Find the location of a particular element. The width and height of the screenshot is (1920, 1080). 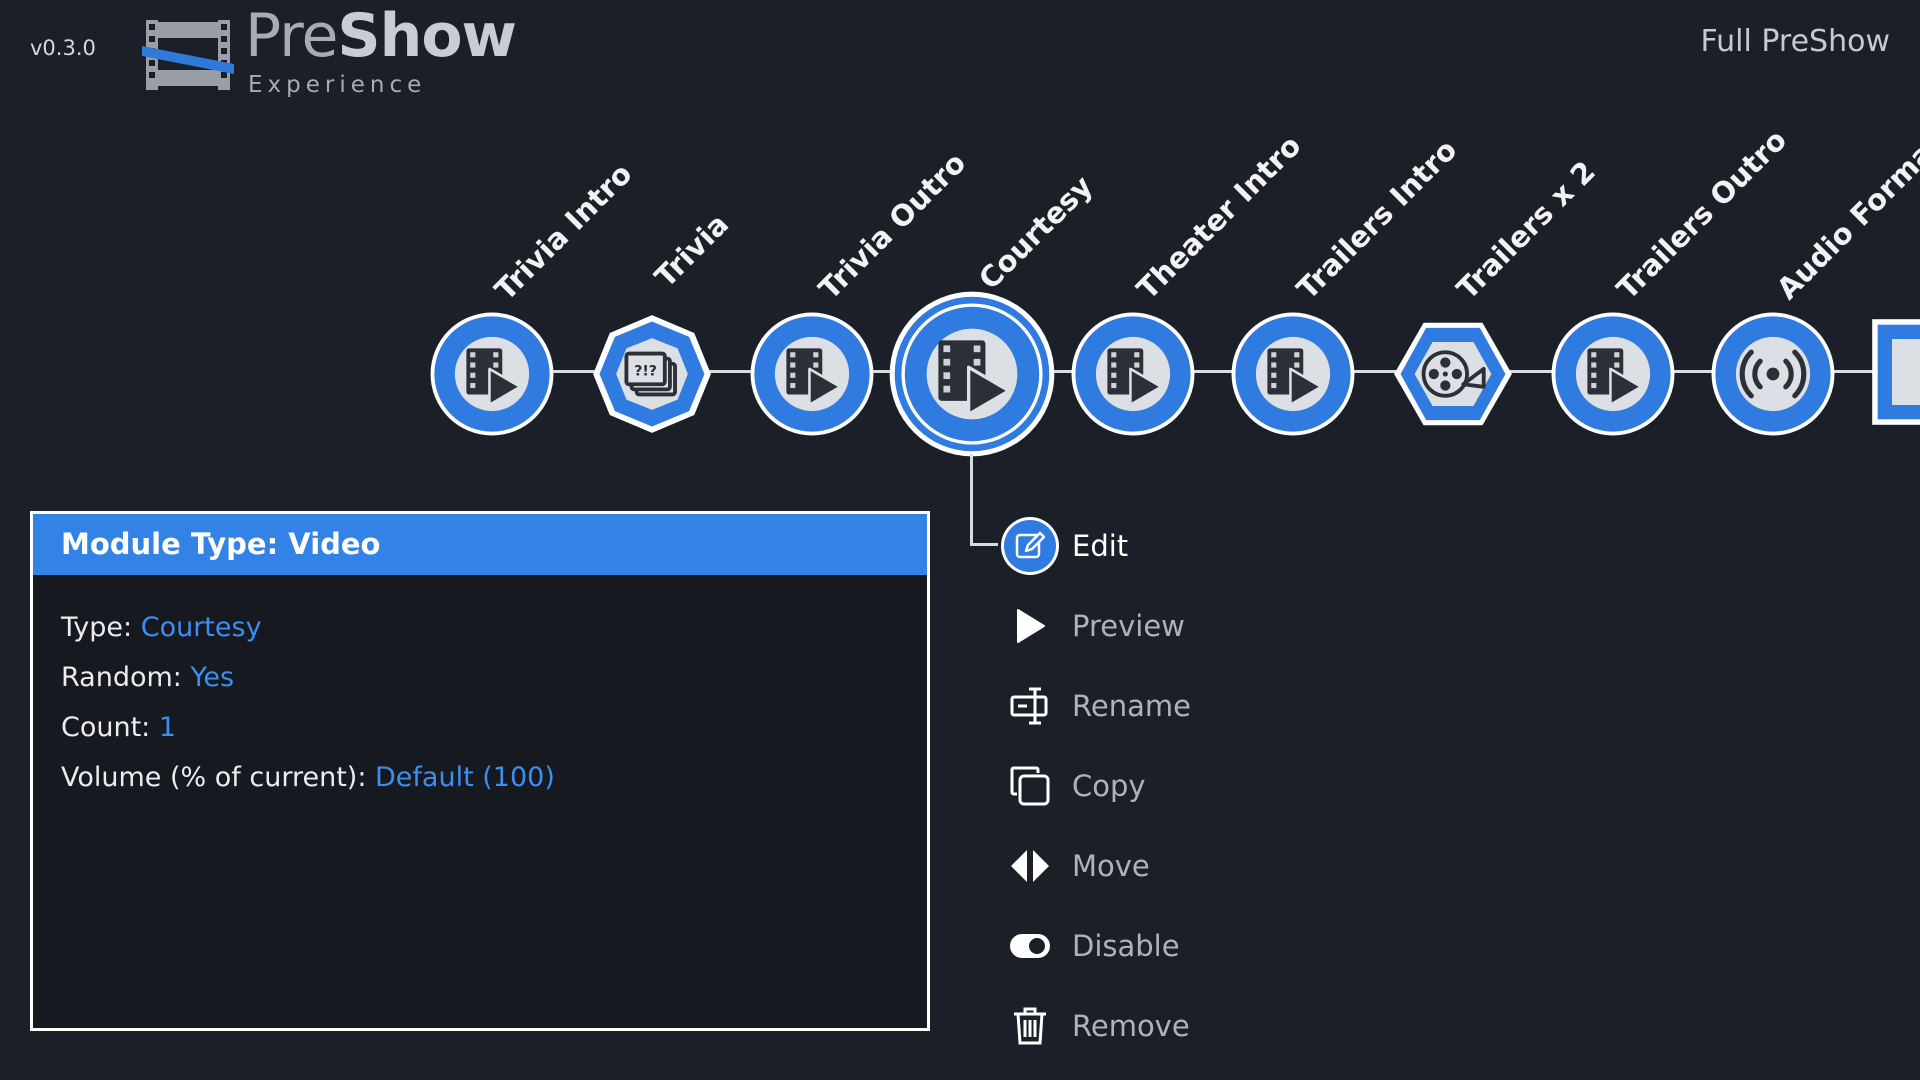

timeline-node-label: Trivia Intro is located at coordinates (563, 232).